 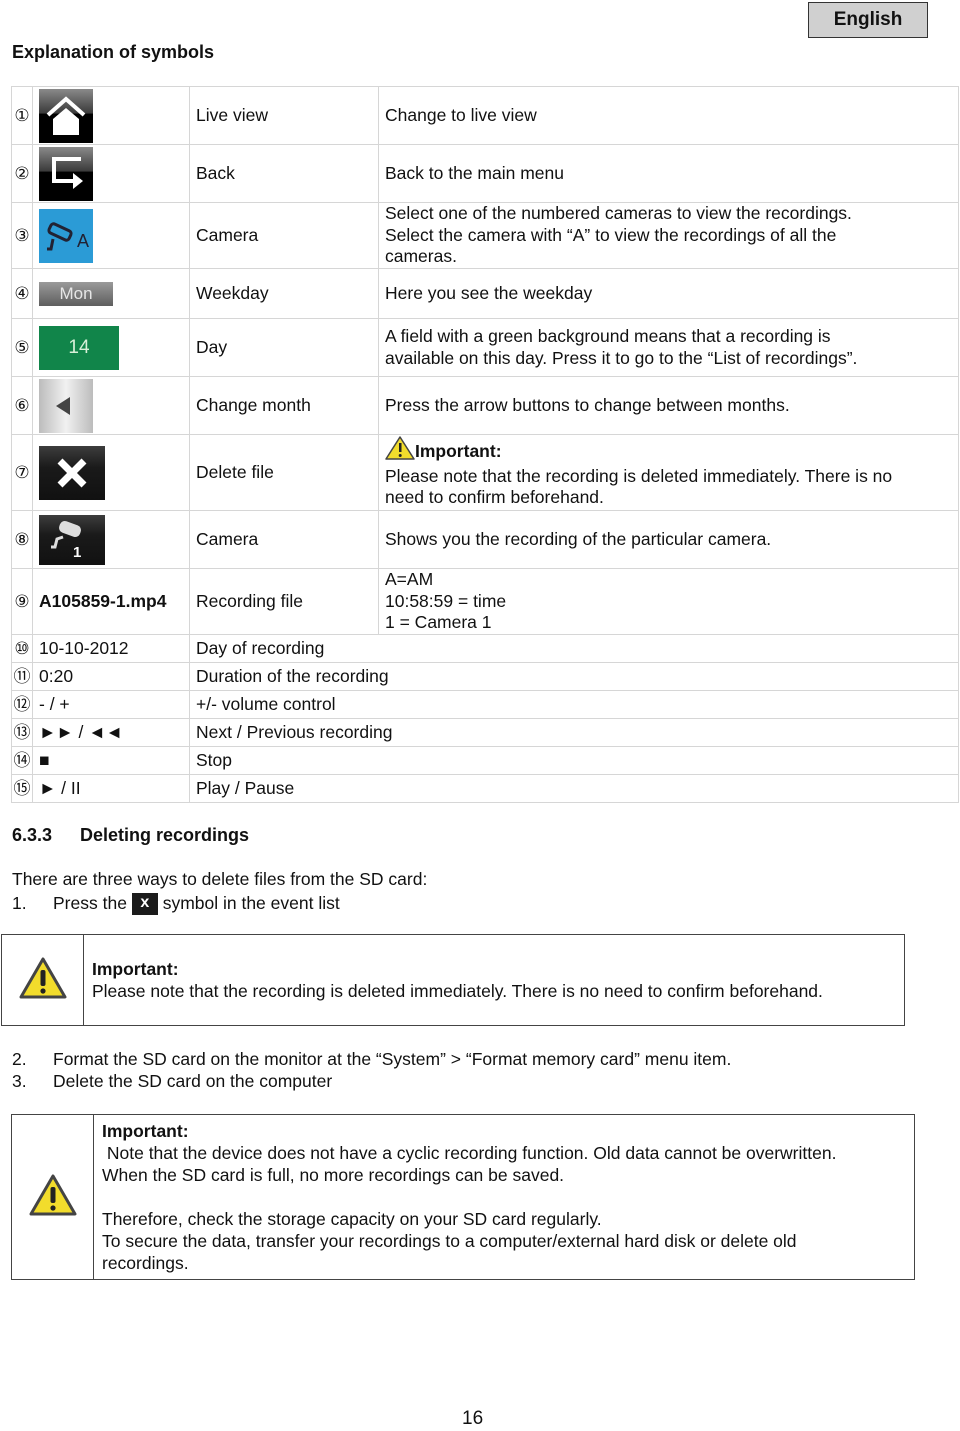 I want to click on delete-x-icon: x, so click(x=144, y=904).